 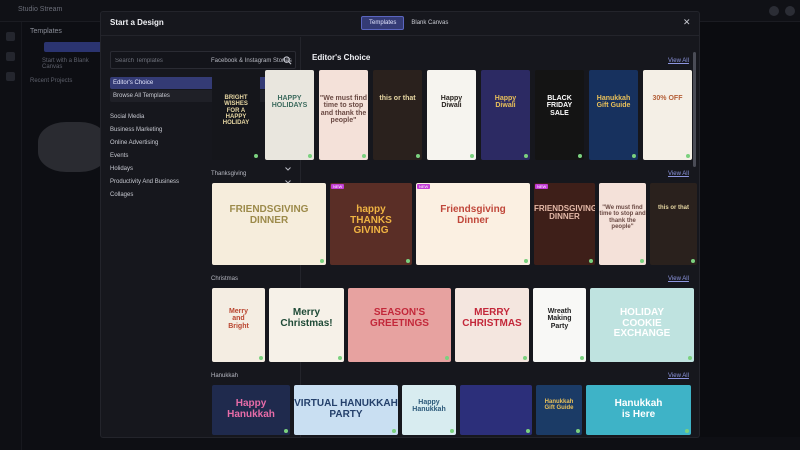 What do you see at coordinates (236, 111) in the screenshot?
I see `template-text: BRIGHT WISHES FOR A HAPPY HOLIDAY` at bounding box center [236, 111].